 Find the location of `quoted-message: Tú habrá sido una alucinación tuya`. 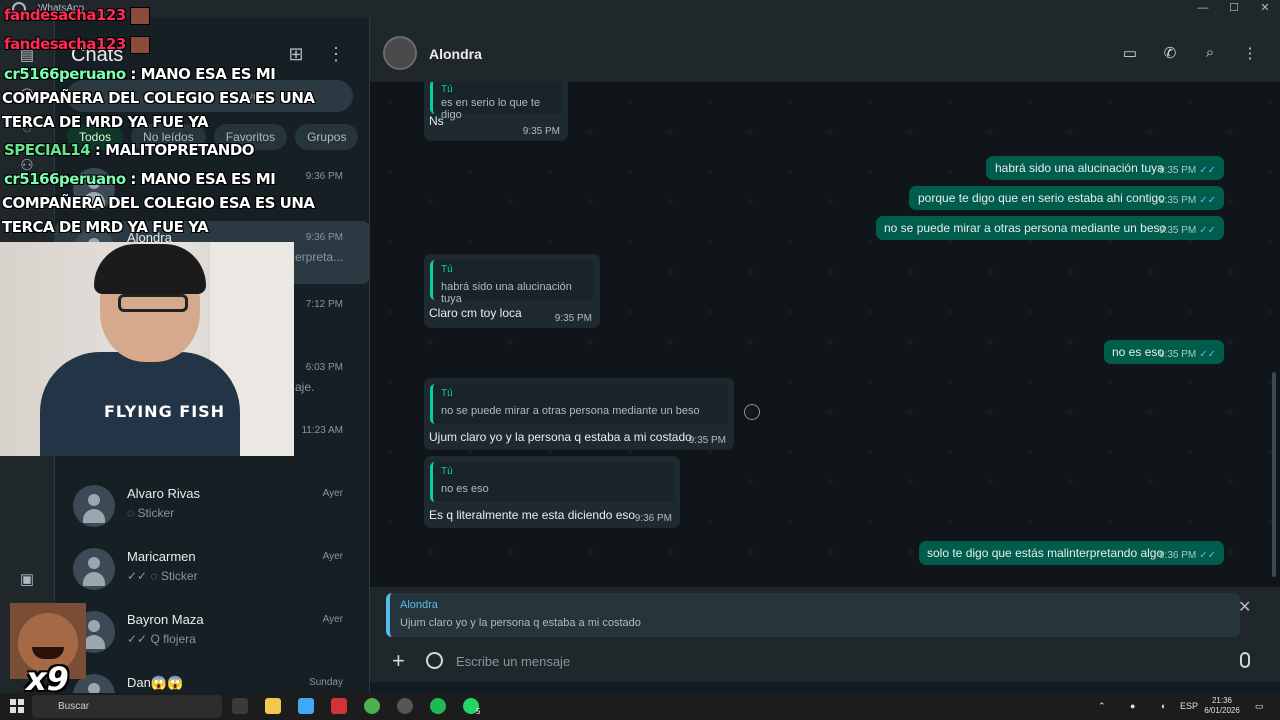

quoted-message: Tú habrá sido una alucinación tuya is located at coordinates (512, 282).